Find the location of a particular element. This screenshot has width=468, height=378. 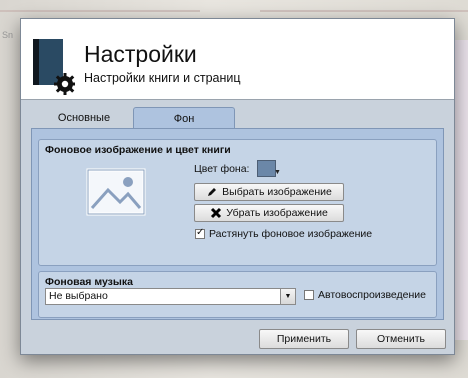

remove-image-label: Убрать изображение is located at coordinates (277, 213).